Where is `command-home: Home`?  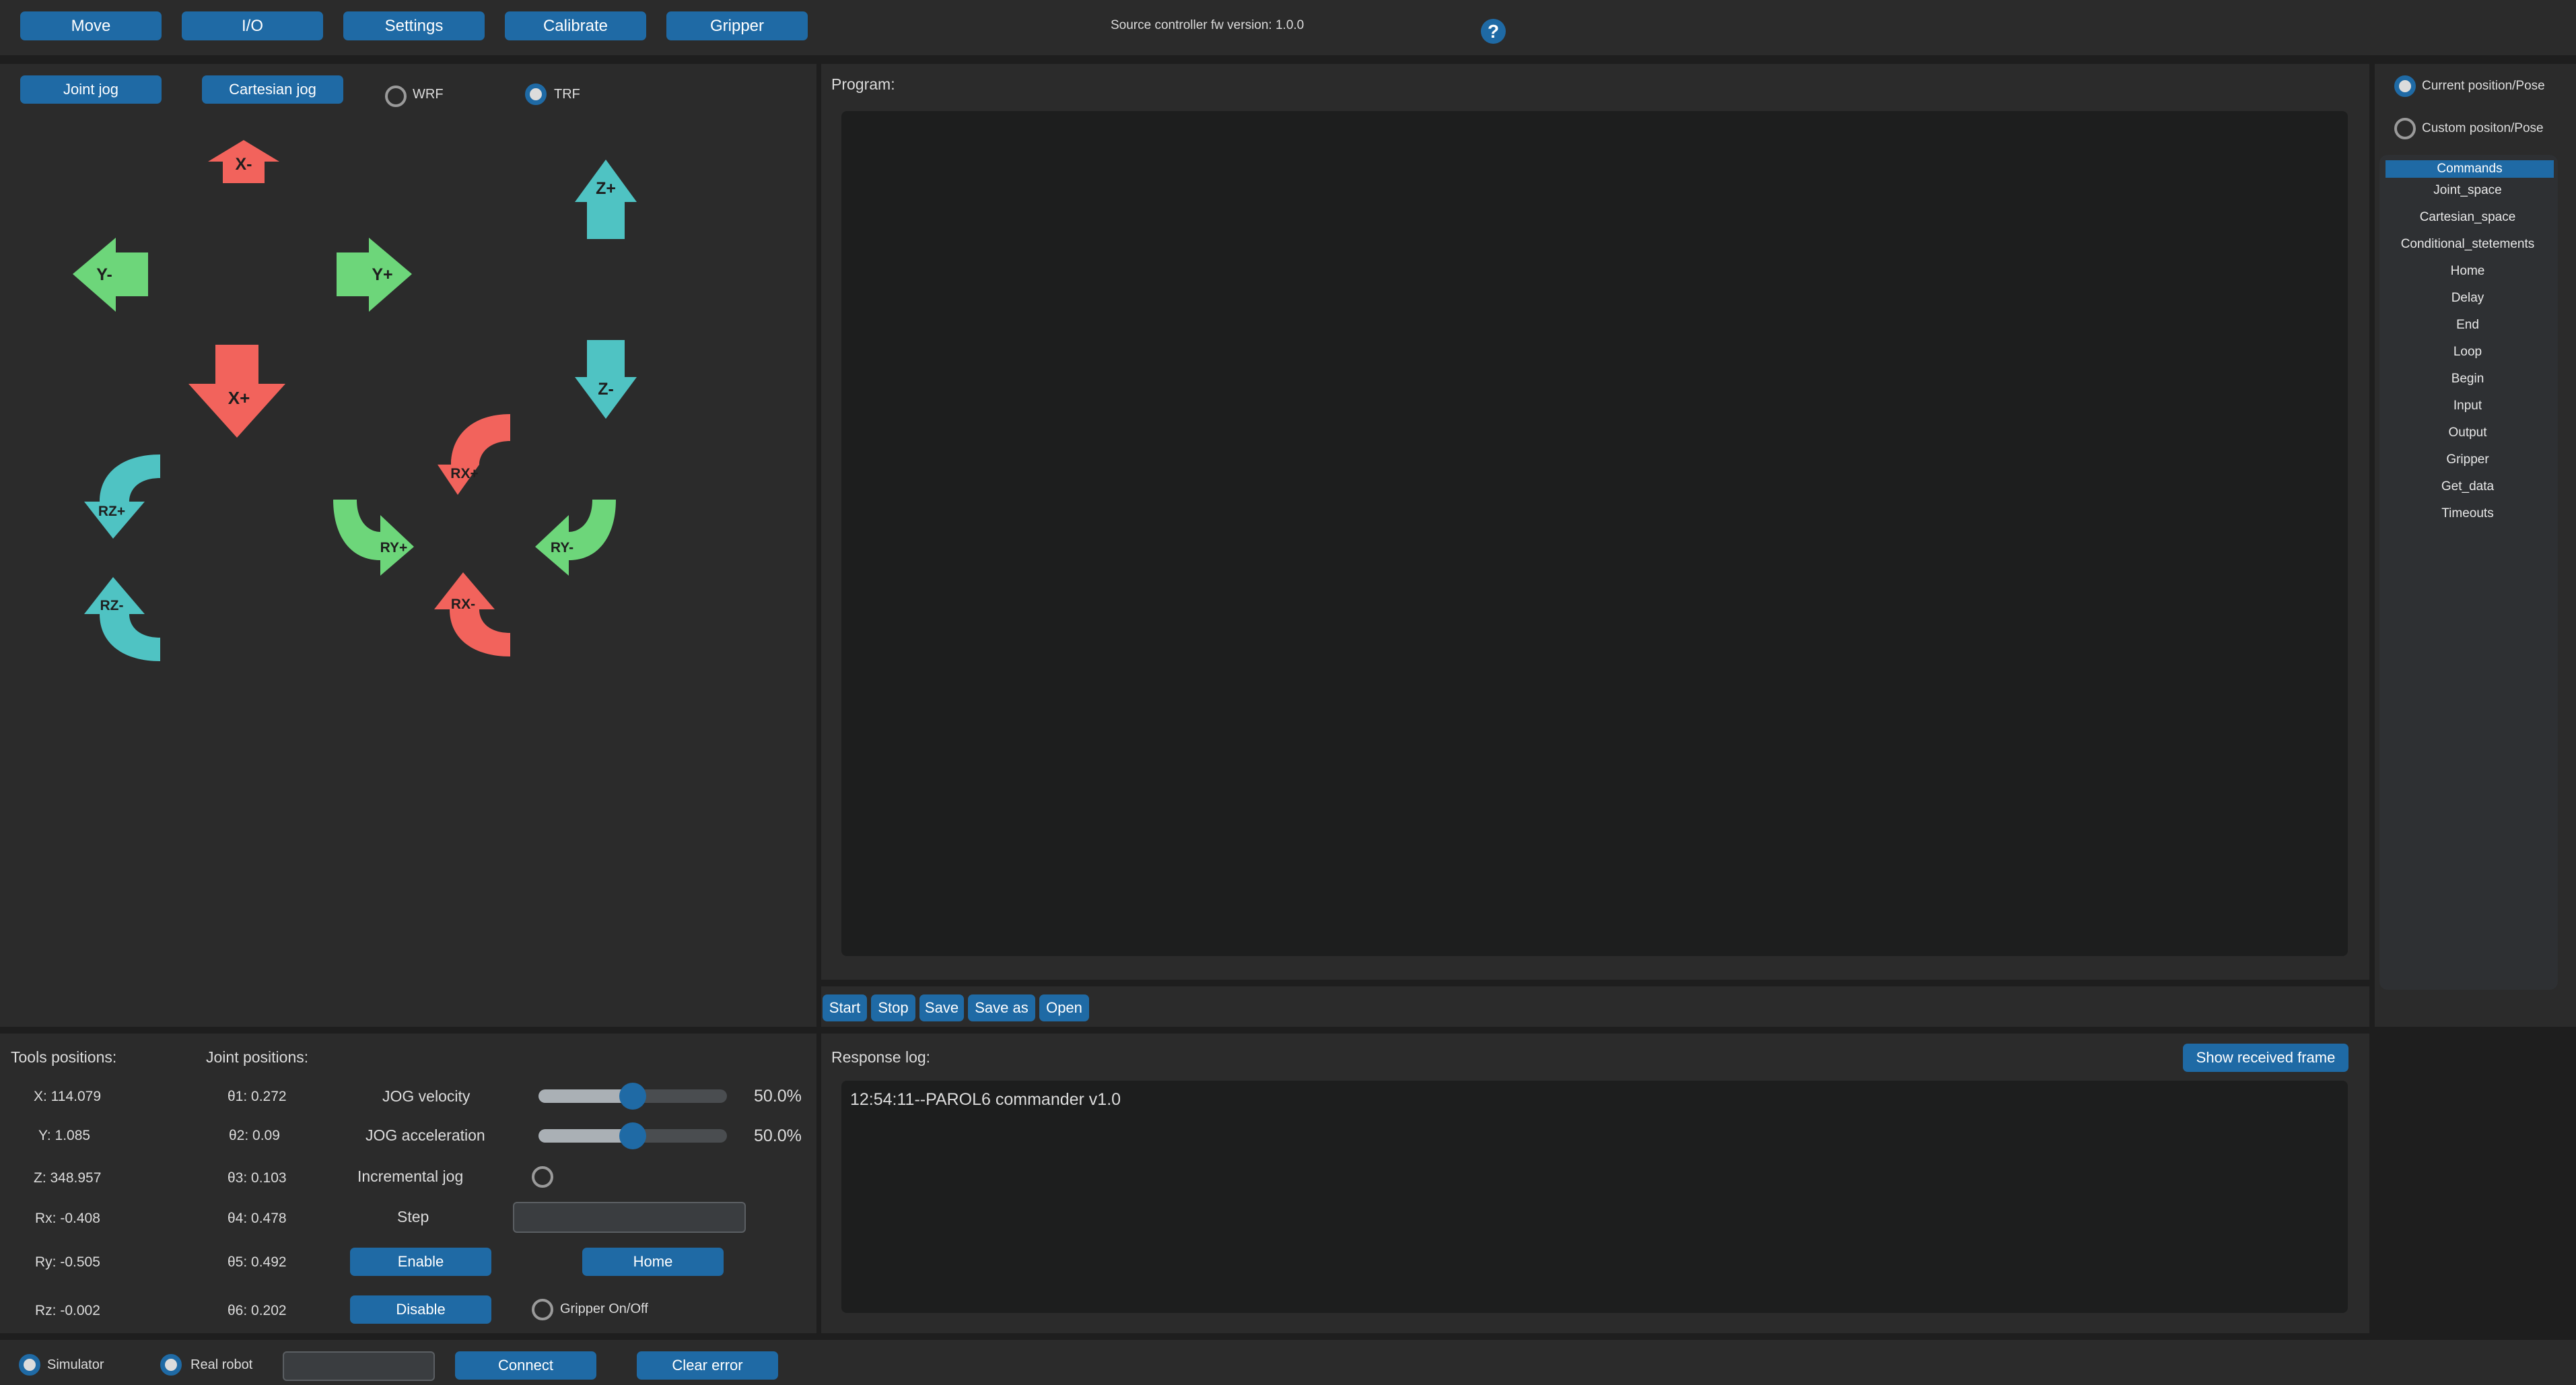
command-home: Home is located at coordinates (2467, 271).